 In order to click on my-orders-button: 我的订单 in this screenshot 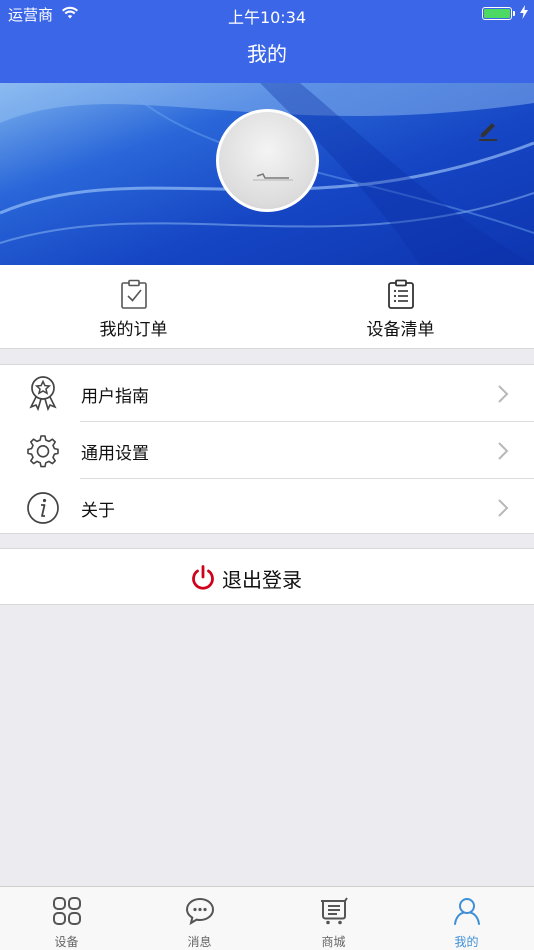, I will do `click(133, 307)`.